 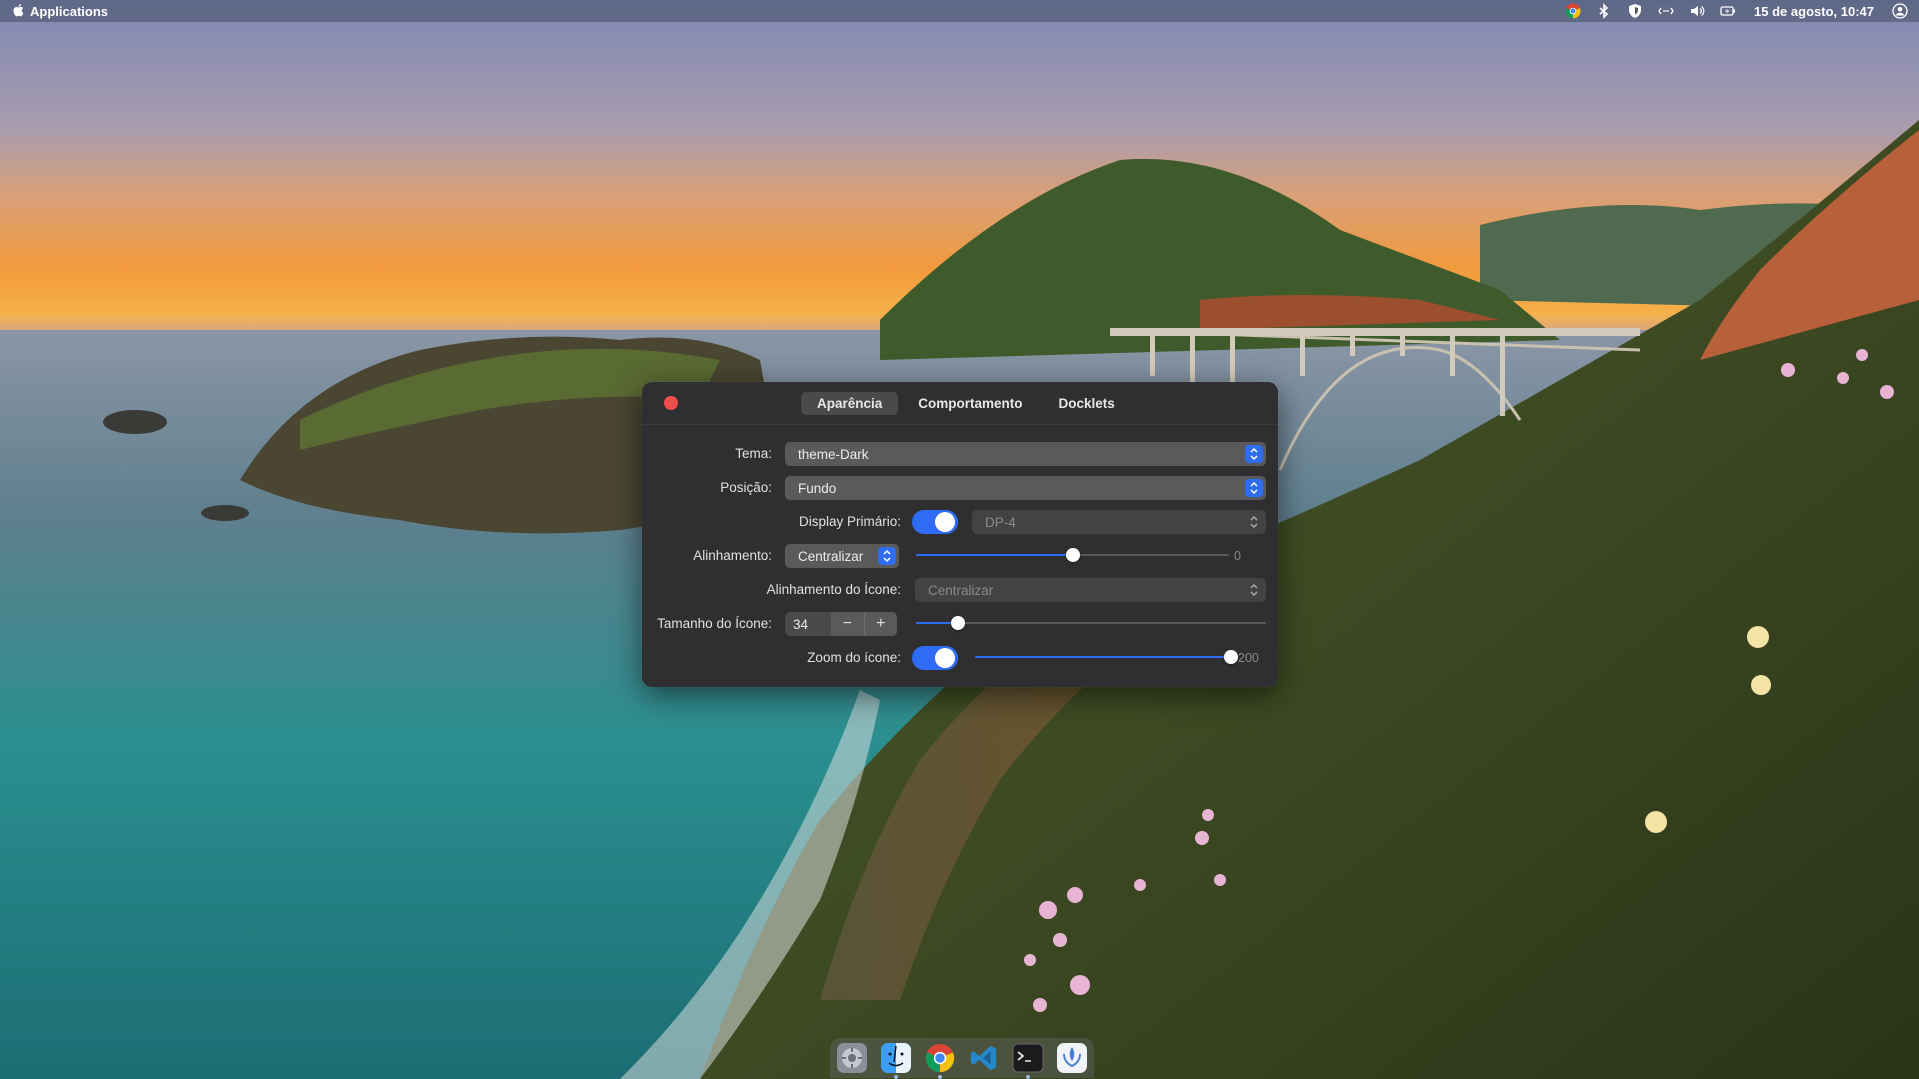 What do you see at coordinates (18, 11) in the screenshot?
I see `apple-icon` at bounding box center [18, 11].